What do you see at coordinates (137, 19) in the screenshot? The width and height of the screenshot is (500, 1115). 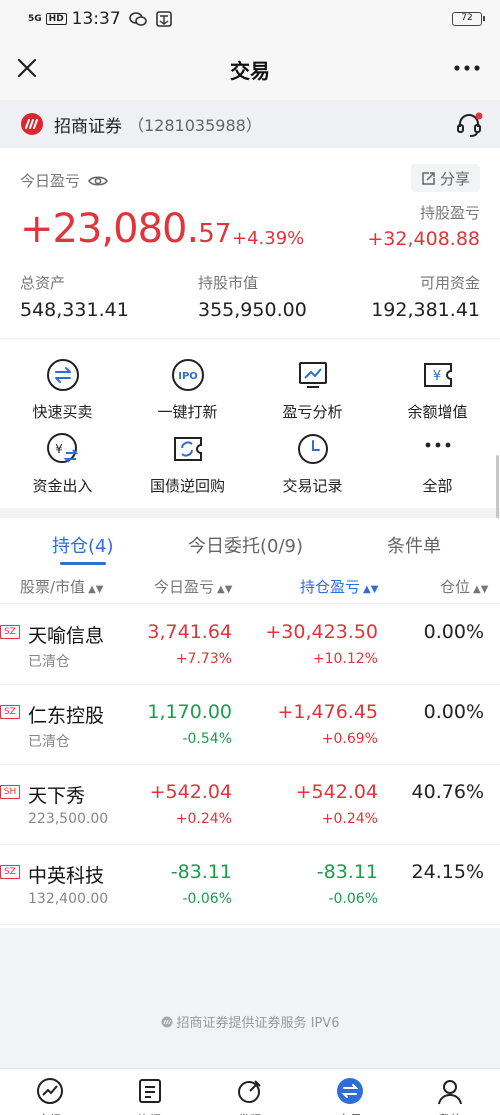 I see `wechat-icon` at bounding box center [137, 19].